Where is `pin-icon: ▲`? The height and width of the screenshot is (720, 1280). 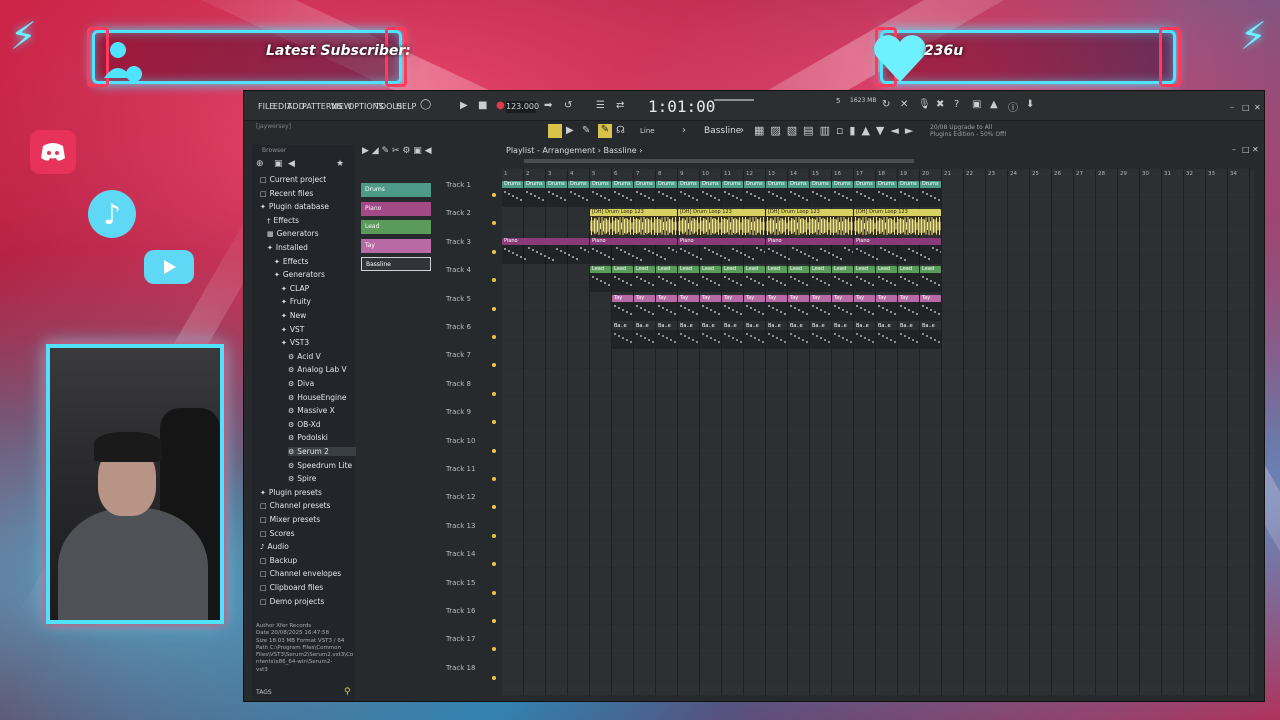
pin-icon: ▲ is located at coordinates (994, 104).